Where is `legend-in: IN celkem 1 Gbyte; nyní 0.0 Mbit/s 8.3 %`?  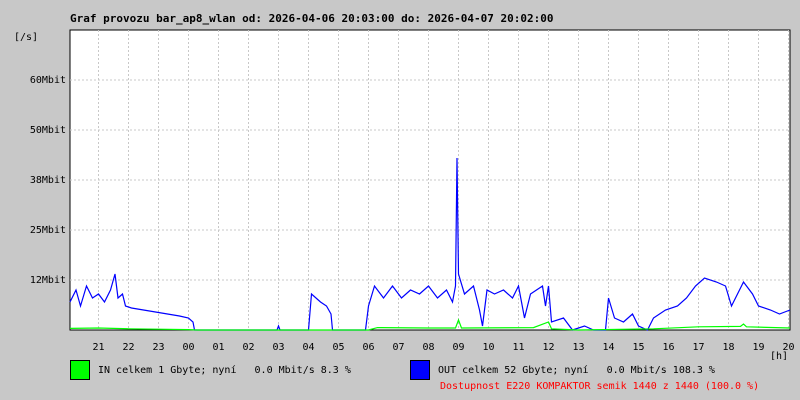 legend-in: IN celkem 1 Gbyte; nyní 0.0 Mbit/s 8.3 % is located at coordinates (210, 370).